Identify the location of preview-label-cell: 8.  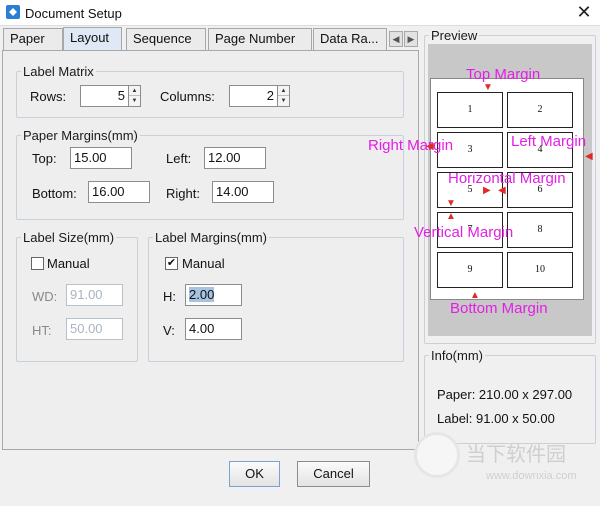
(540, 230).